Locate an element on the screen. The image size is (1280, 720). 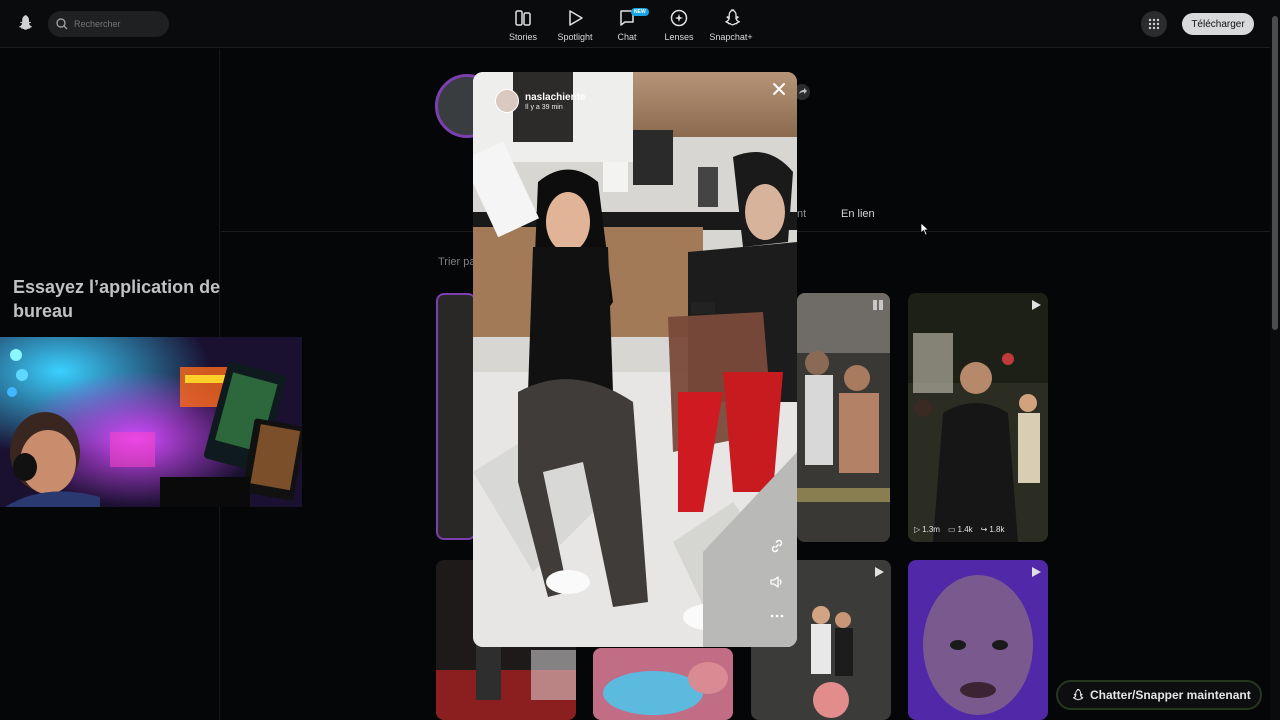
apps-grid-button is located at coordinates (1154, 24).